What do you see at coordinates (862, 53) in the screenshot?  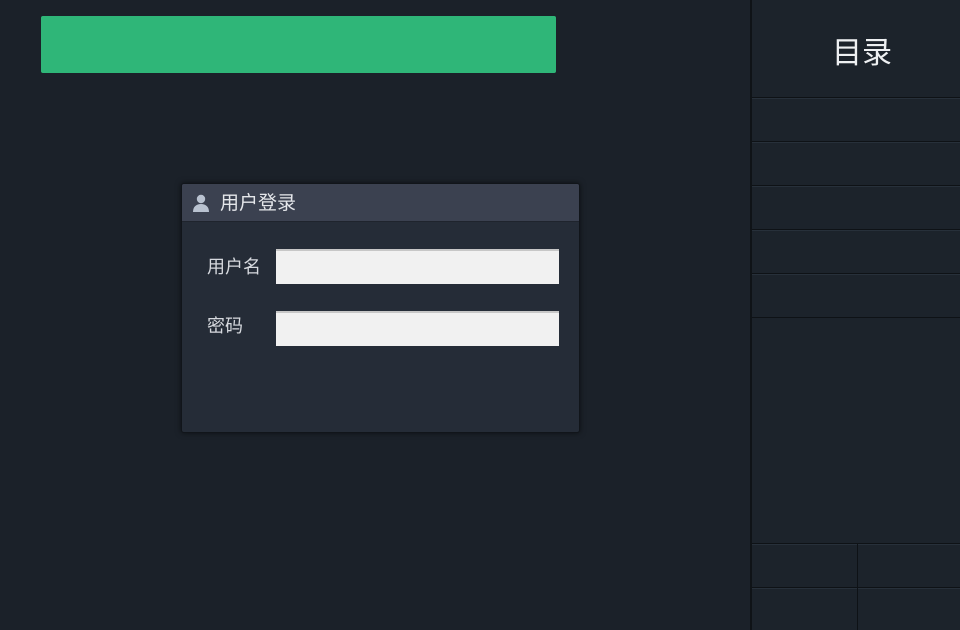 I see `catalog-title: 目录` at bounding box center [862, 53].